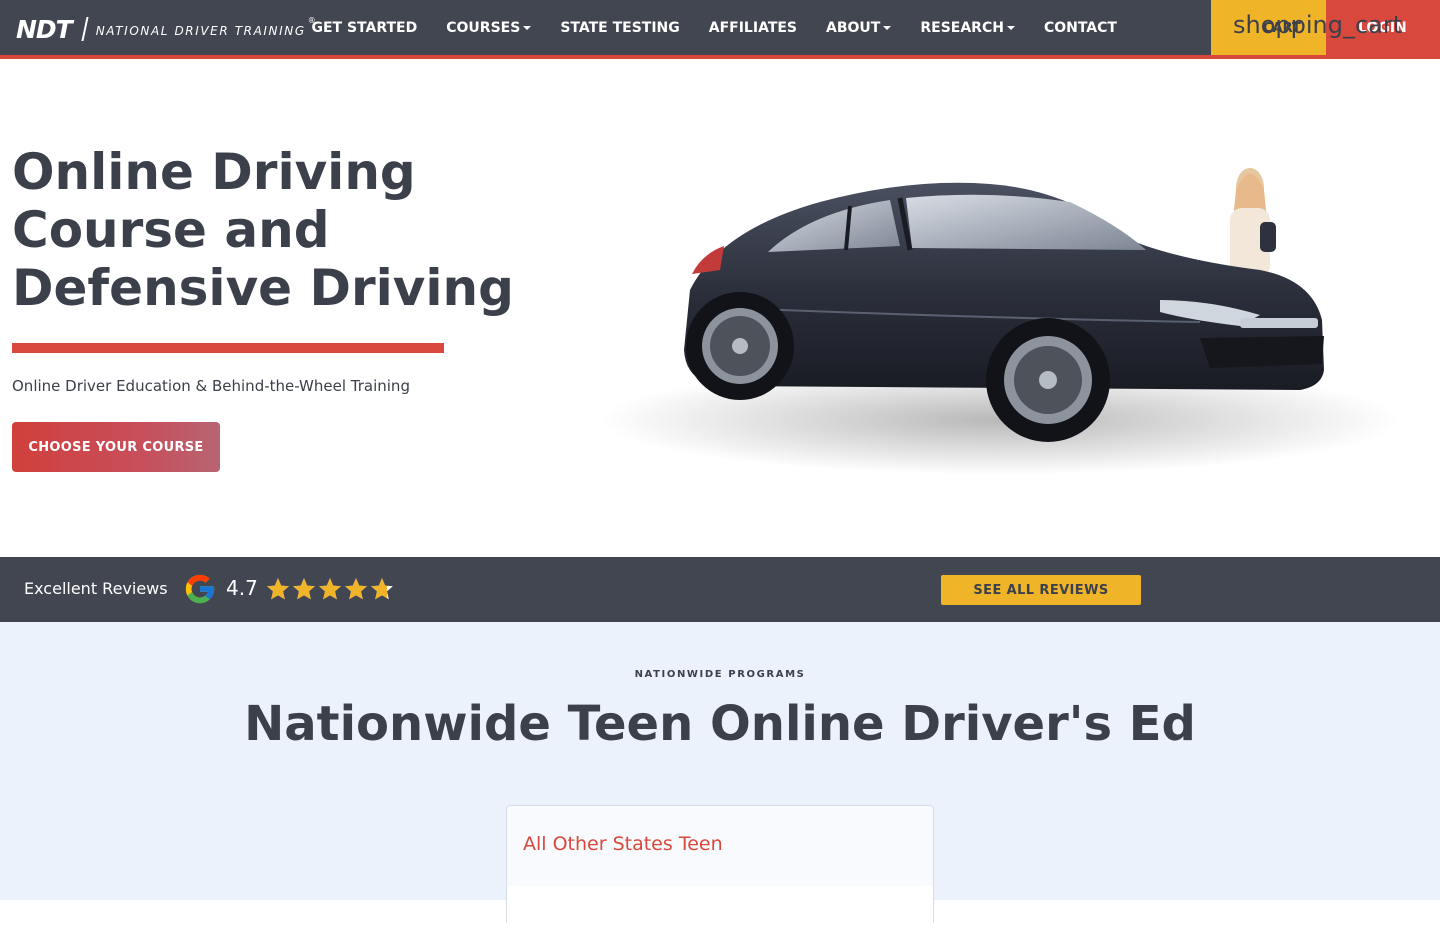  What do you see at coordinates (483, 27) in the screenshot?
I see `nav-courses-label: COURSES` at bounding box center [483, 27].